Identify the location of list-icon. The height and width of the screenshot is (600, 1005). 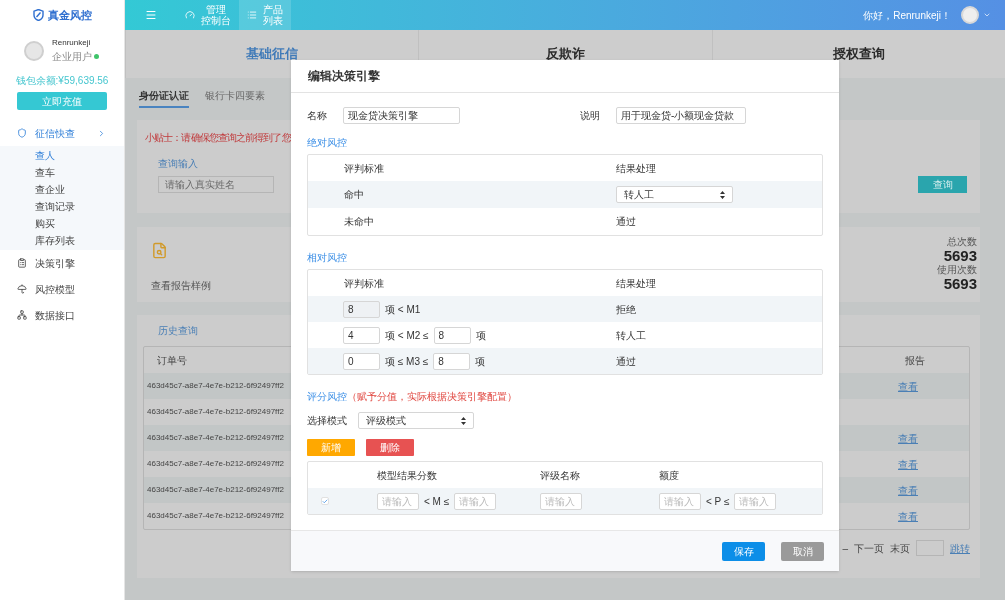
(252, 15).